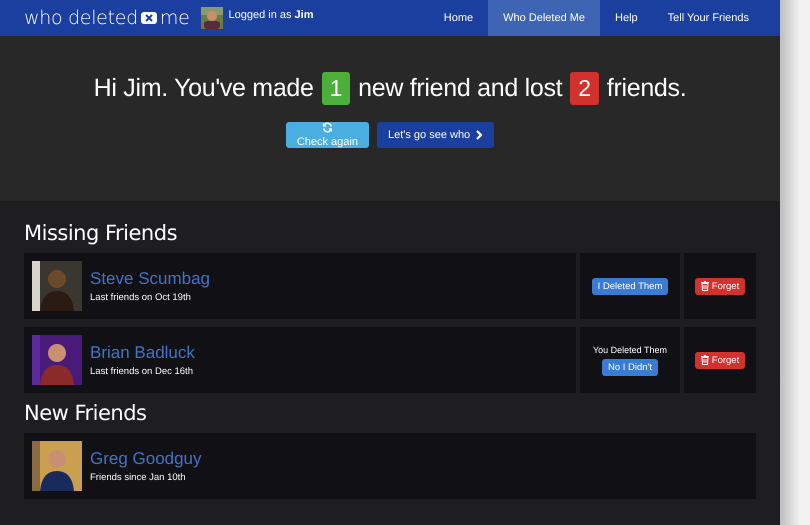 The height and width of the screenshot is (525, 810). Describe the element at coordinates (544, 18) in the screenshot. I see `nav-link: Who Deleted Me` at that location.